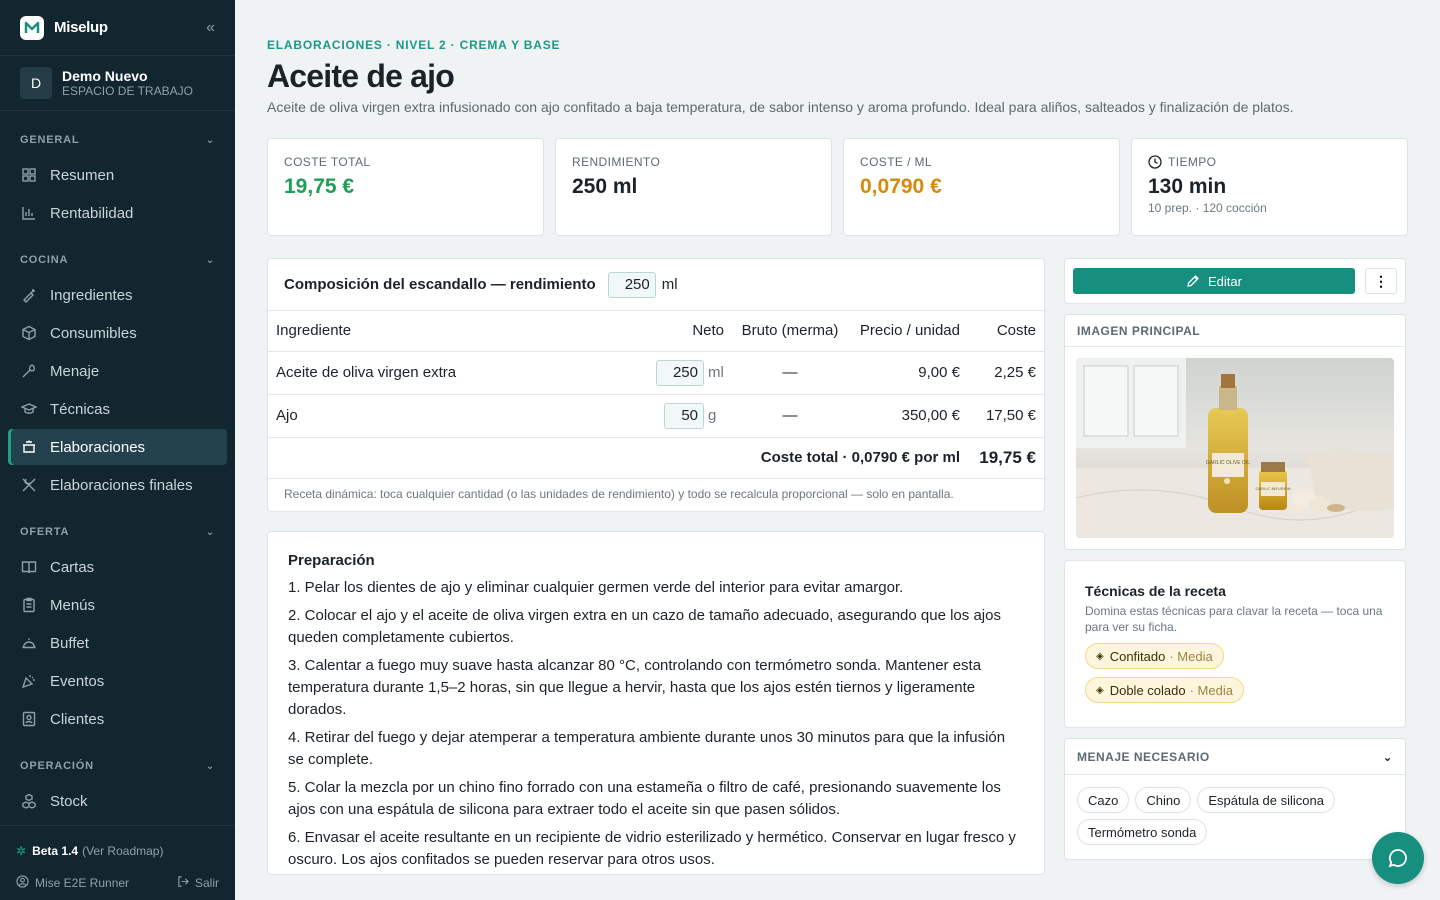  I want to click on technique-chip-doble-colado: ◈ Doble colado · Media, so click(1164, 690).